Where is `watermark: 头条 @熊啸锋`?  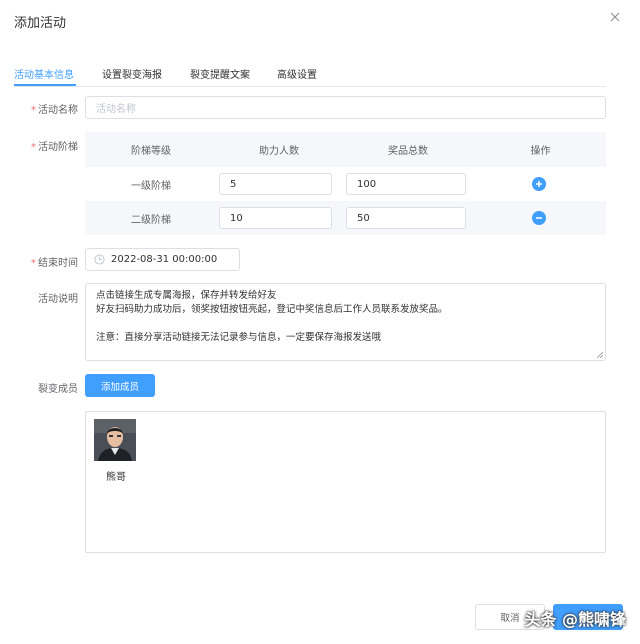
watermark: 头条 @熊啸锋 is located at coordinates (575, 619).